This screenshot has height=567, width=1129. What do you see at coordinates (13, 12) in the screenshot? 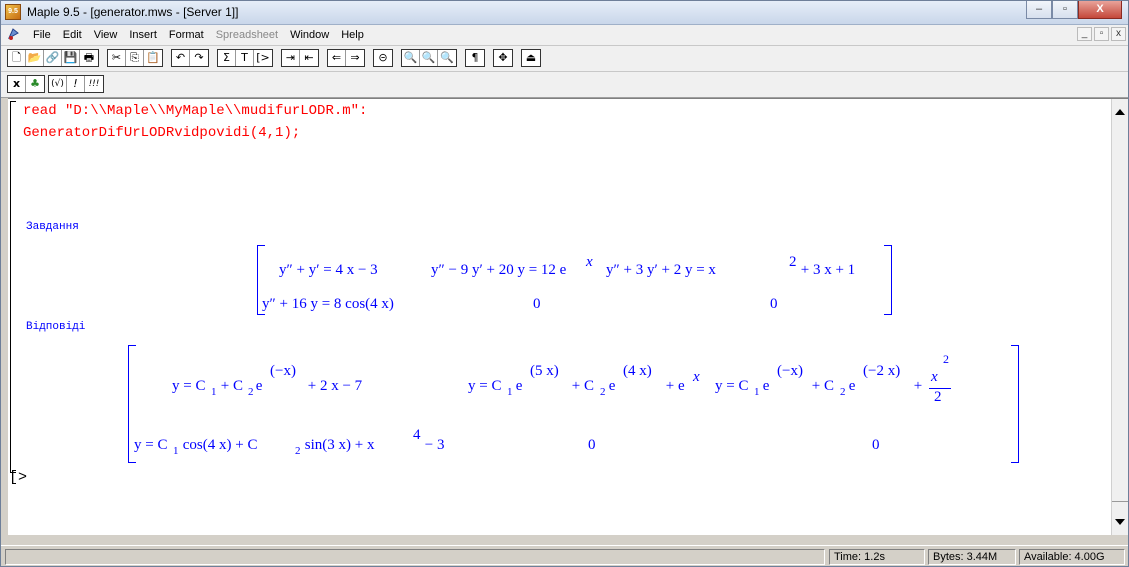
I see `maple-app-icon: 9.5` at bounding box center [13, 12].